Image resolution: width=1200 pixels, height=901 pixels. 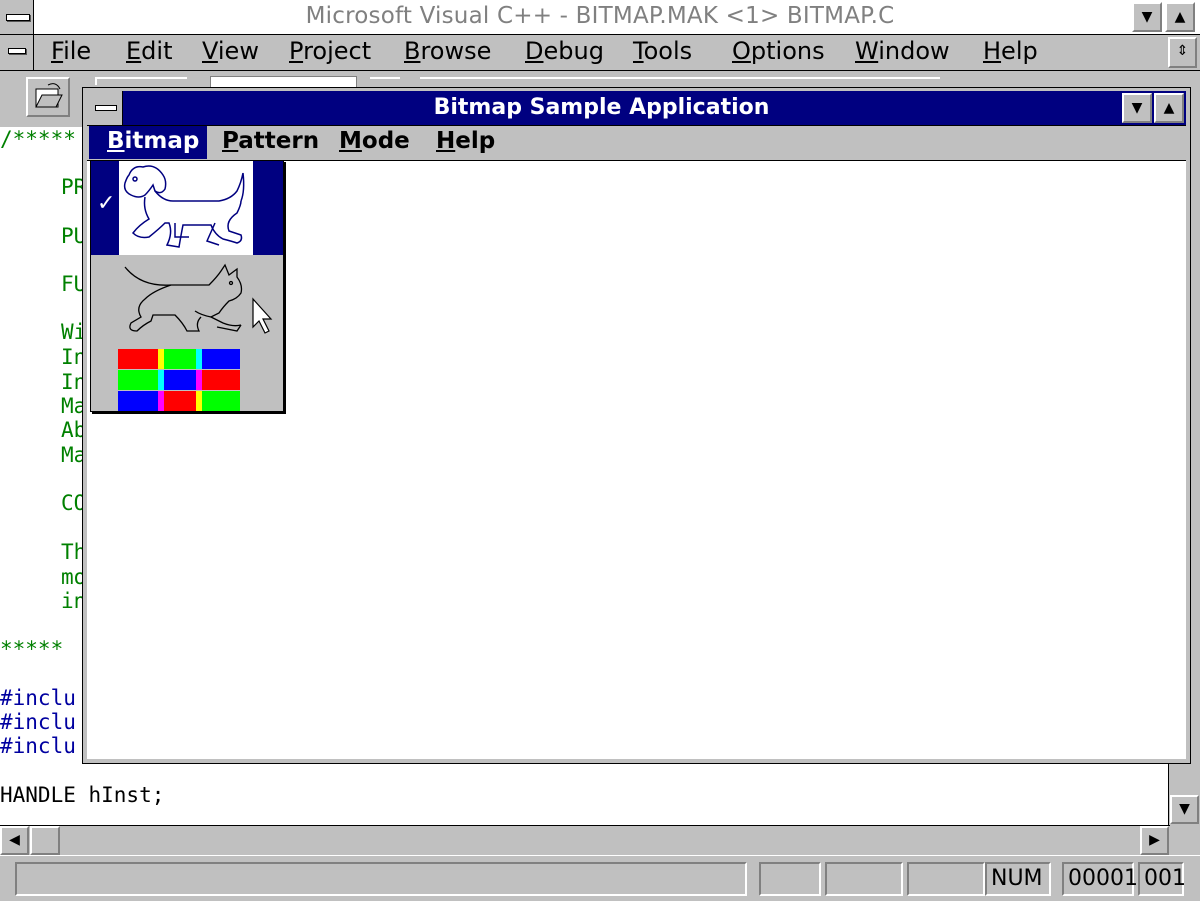 What do you see at coordinates (262, 315) in the screenshot?
I see `cursor-icon` at bounding box center [262, 315].